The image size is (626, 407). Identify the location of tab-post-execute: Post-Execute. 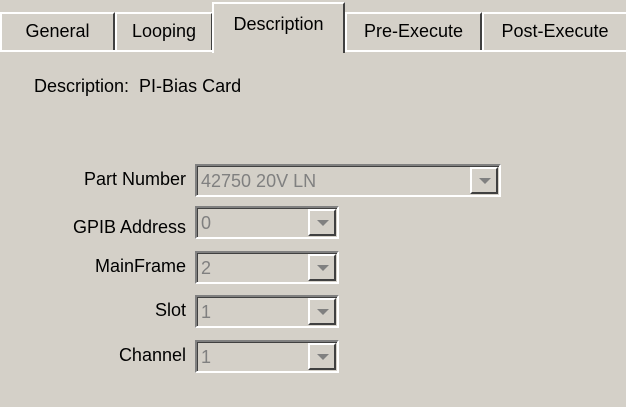
(554, 32).